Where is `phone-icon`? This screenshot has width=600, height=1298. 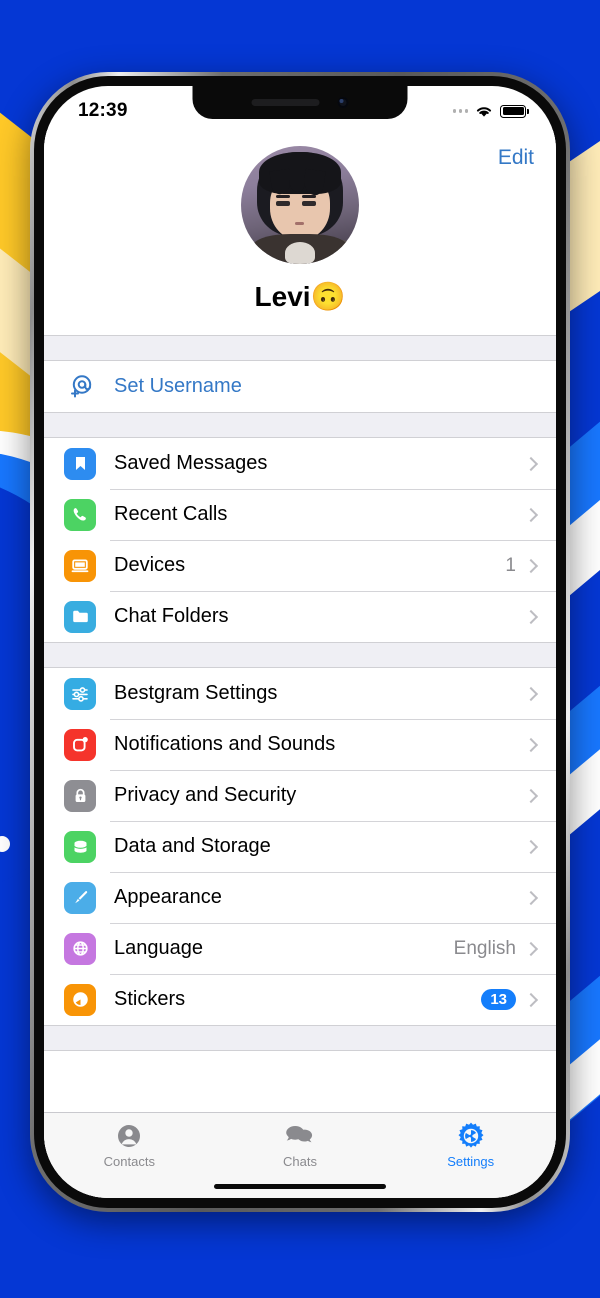
phone-icon is located at coordinates (80, 514).